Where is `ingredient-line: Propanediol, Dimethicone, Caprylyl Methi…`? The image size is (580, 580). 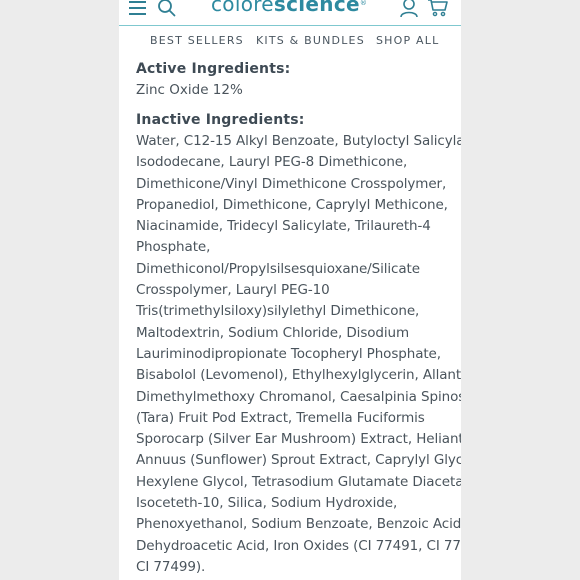 ingredient-line: Propanediol, Dimethicone, Caprylyl Methi… is located at coordinates (292, 204).